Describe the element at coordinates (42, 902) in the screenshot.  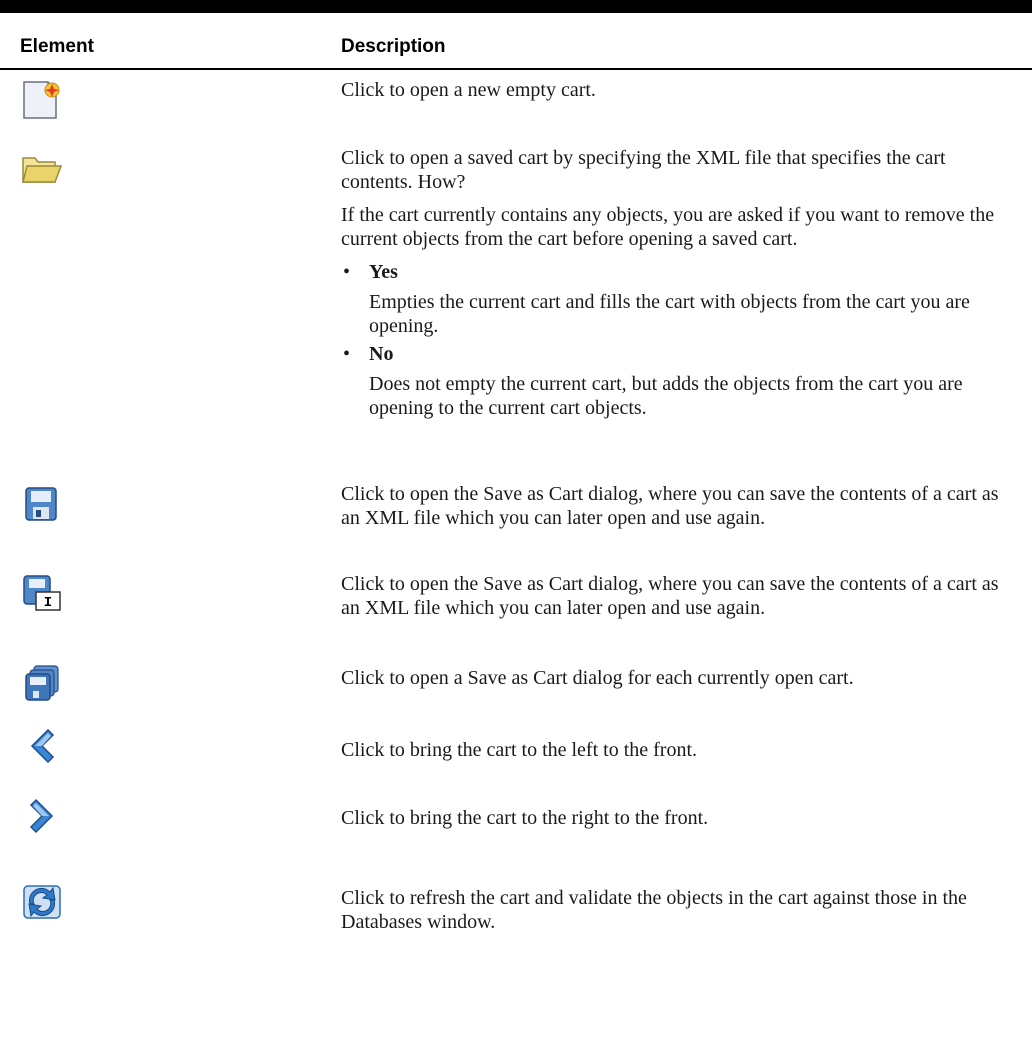
I see `refresh-icon` at that location.